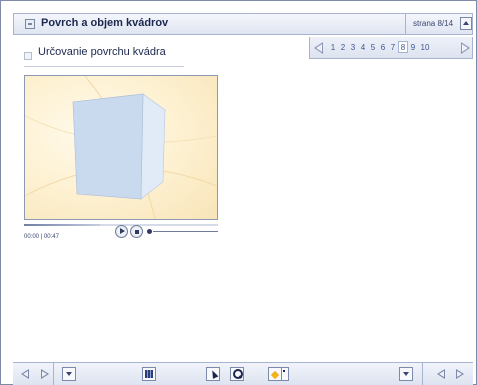  What do you see at coordinates (425, 47) in the screenshot?
I see `page-link-10: 10` at bounding box center [425, 47].